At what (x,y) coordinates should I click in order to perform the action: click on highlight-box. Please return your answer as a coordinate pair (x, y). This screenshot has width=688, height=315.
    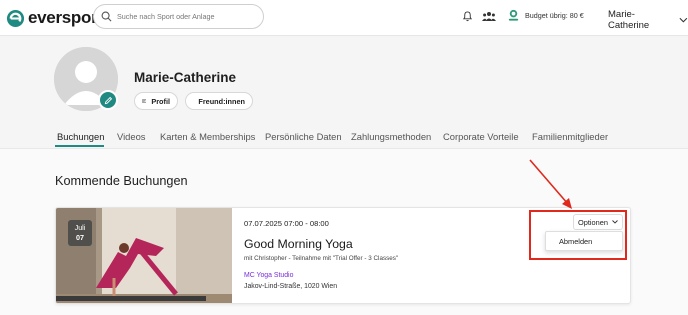
    Looking at the image, I should click on (578, 235).